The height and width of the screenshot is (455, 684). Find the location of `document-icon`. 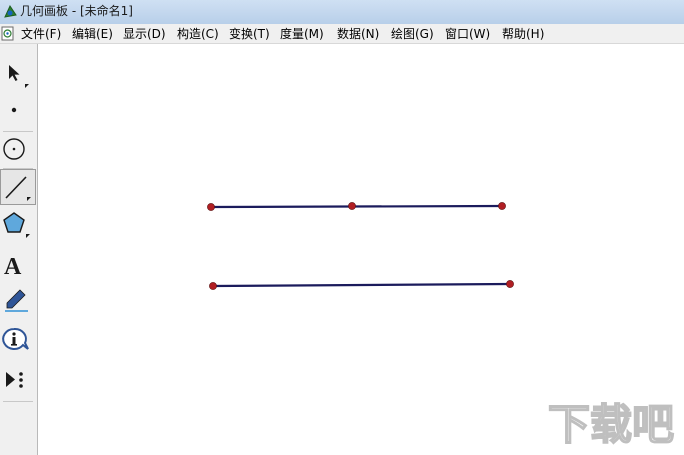

document-icon is located at coordinates (8, 33).